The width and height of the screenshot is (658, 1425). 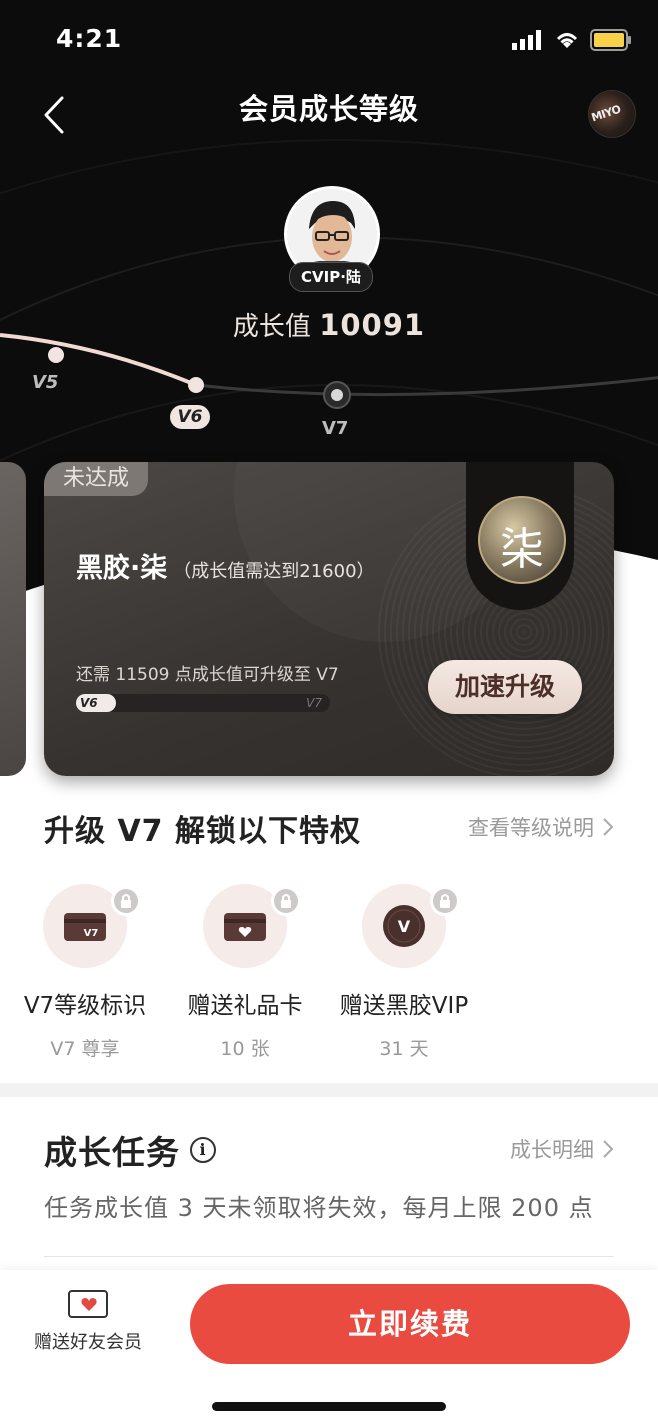 I want to click on speed-up-button: 加速升级, so click(x=505, y=687).